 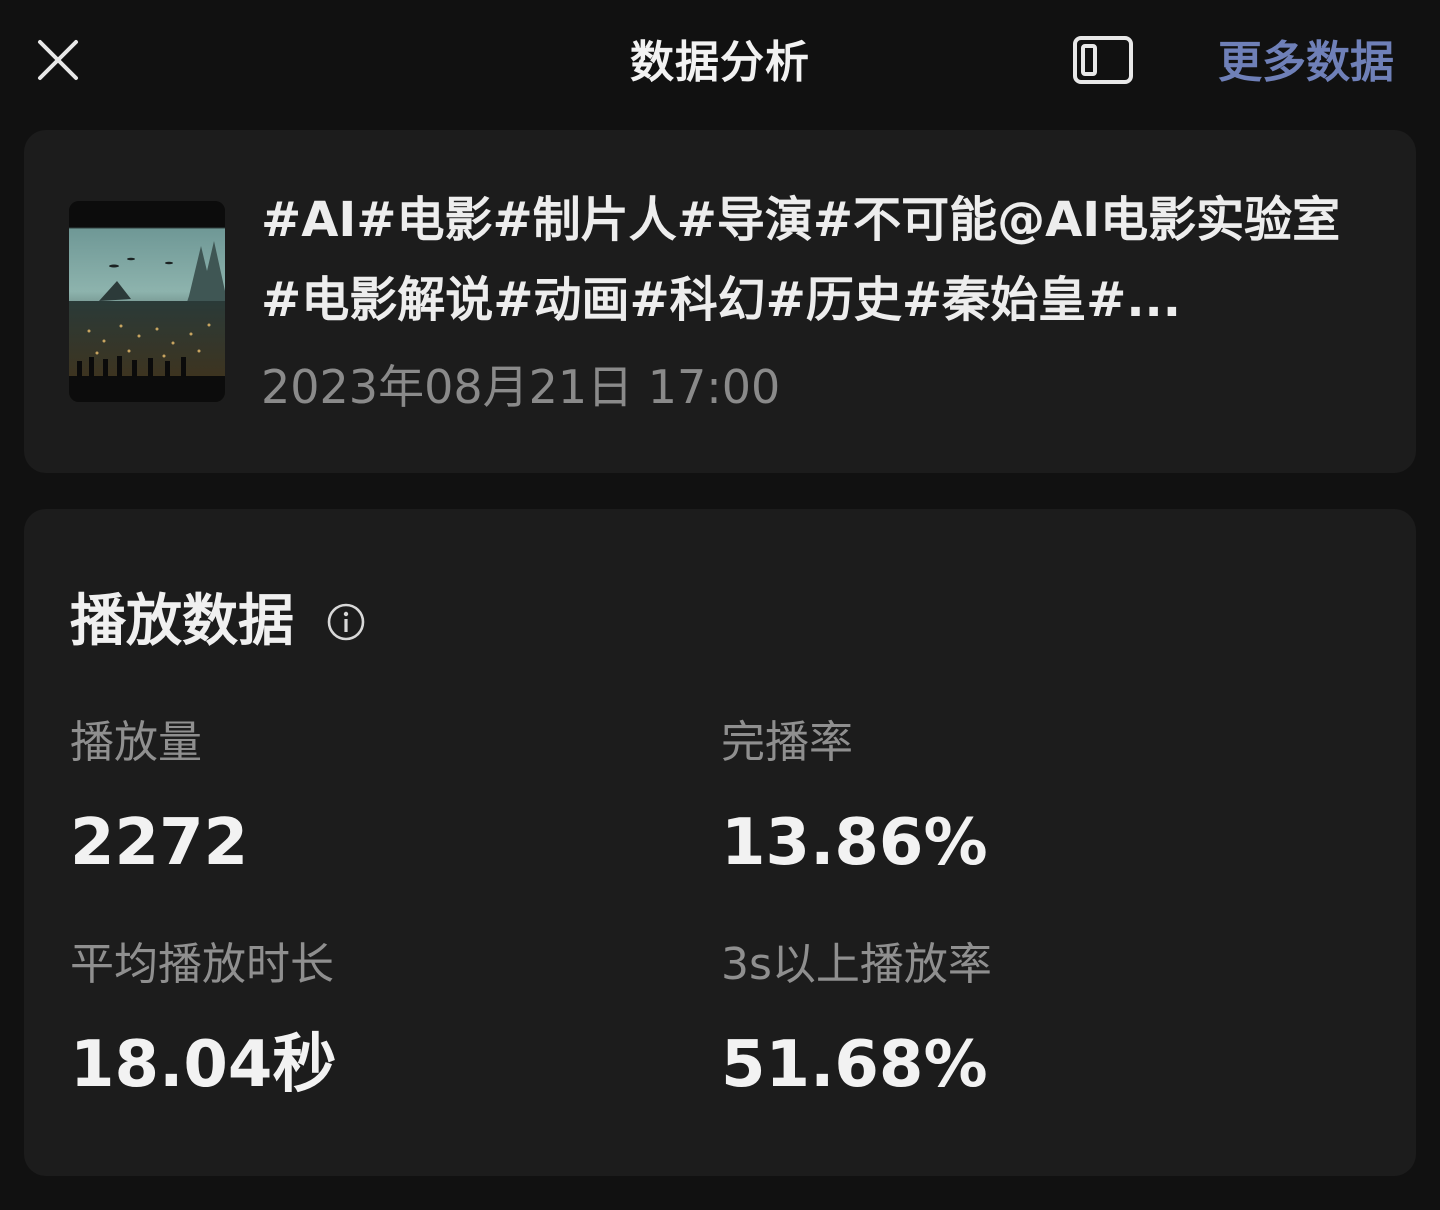 I want to click on video-thumbnail, so click(x=147, y=301).